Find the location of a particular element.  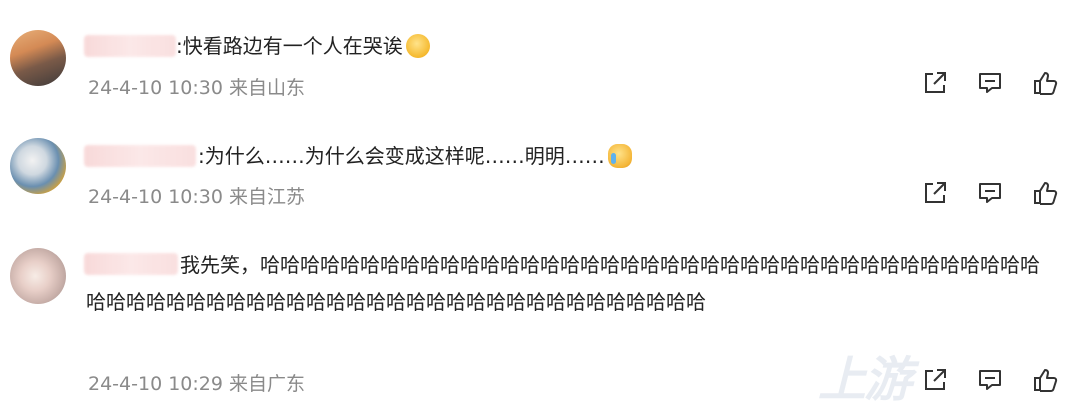

comment-meta: 24-4-10 10:29 来自广东 is located at coordinates (196, 382).